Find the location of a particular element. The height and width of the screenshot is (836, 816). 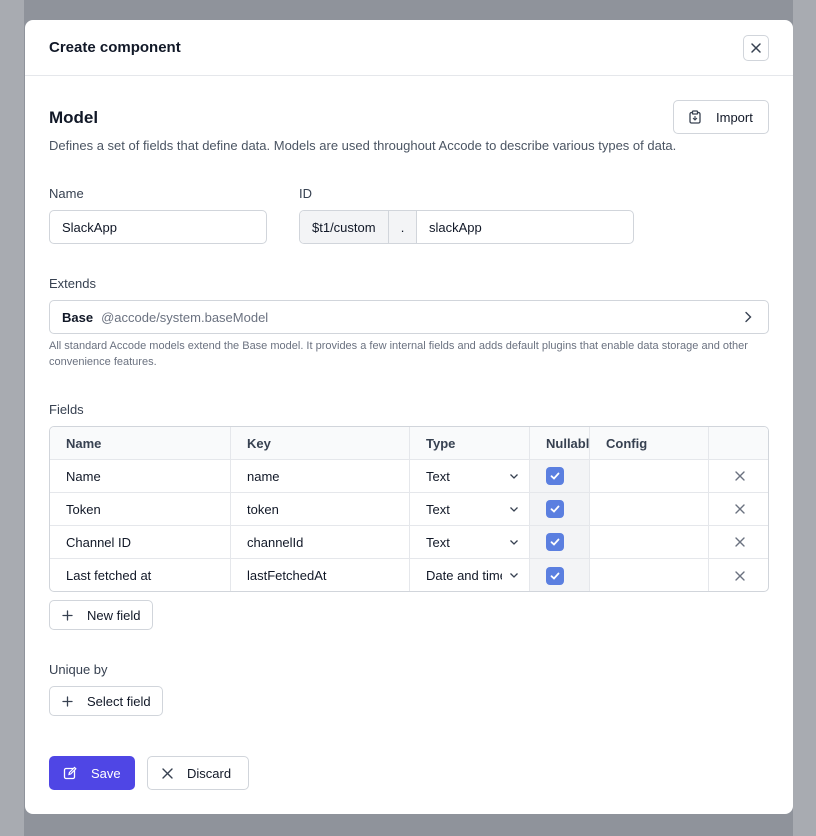

edit-icon is located at coordinates (70, 773).